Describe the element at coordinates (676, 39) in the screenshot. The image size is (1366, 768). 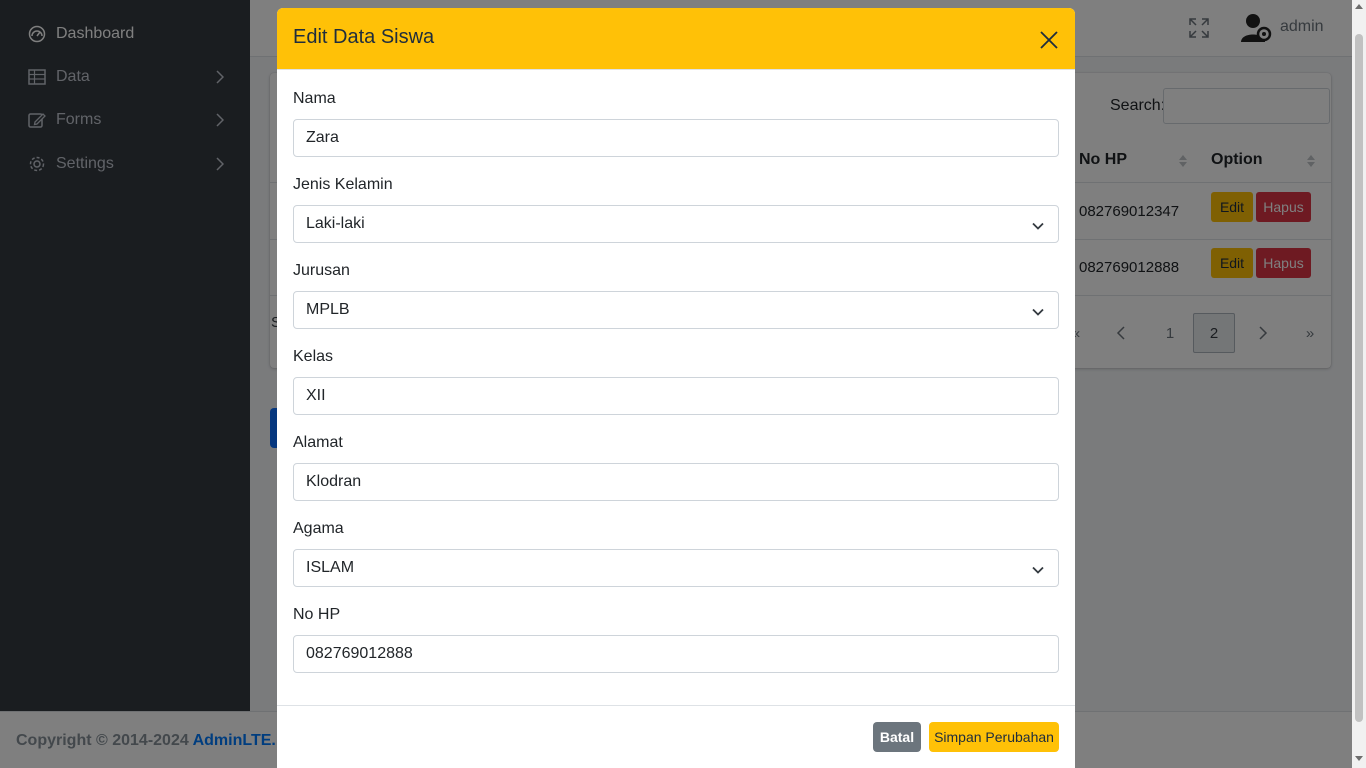
I see `modal-header: Edit Data Siswa` at that location.